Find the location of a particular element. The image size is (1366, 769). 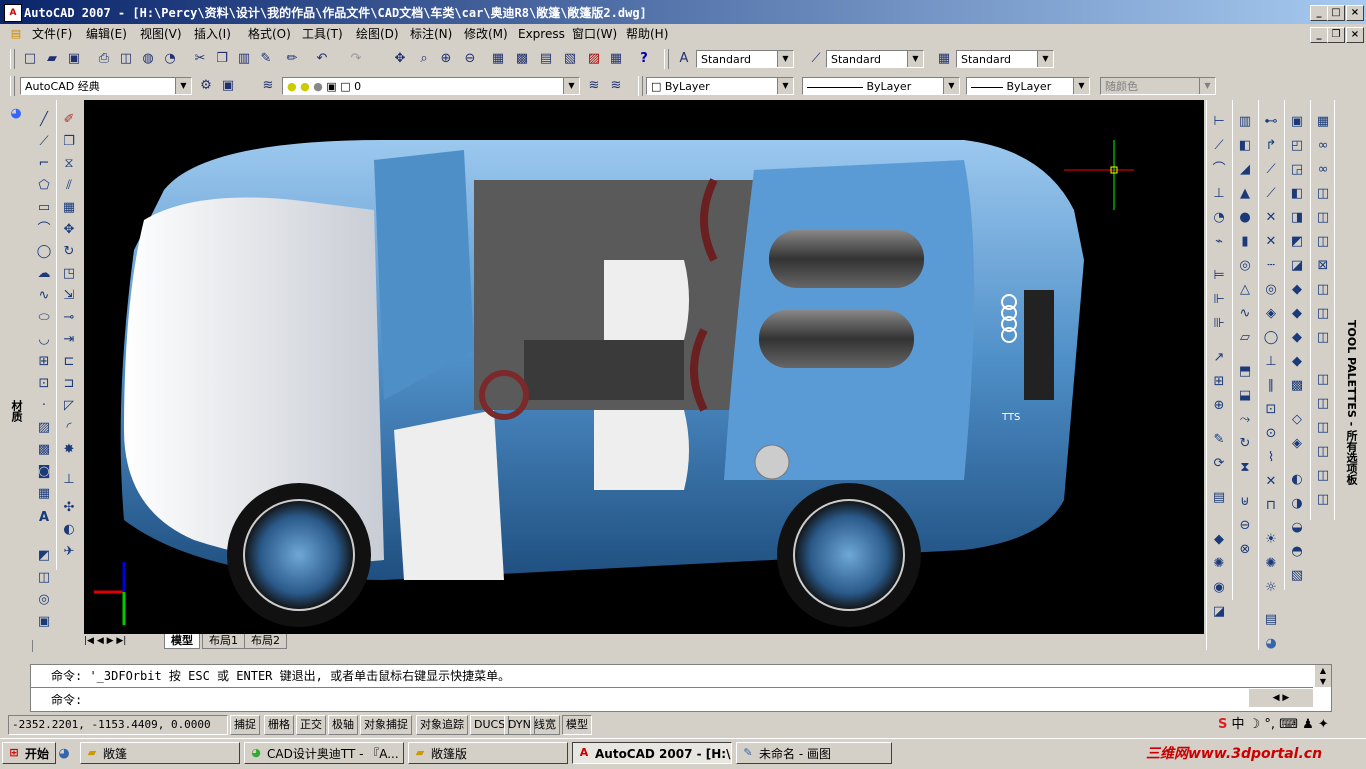

plot-style-combo: 随颜色 ▼ is located at coordinates (1158, 86).